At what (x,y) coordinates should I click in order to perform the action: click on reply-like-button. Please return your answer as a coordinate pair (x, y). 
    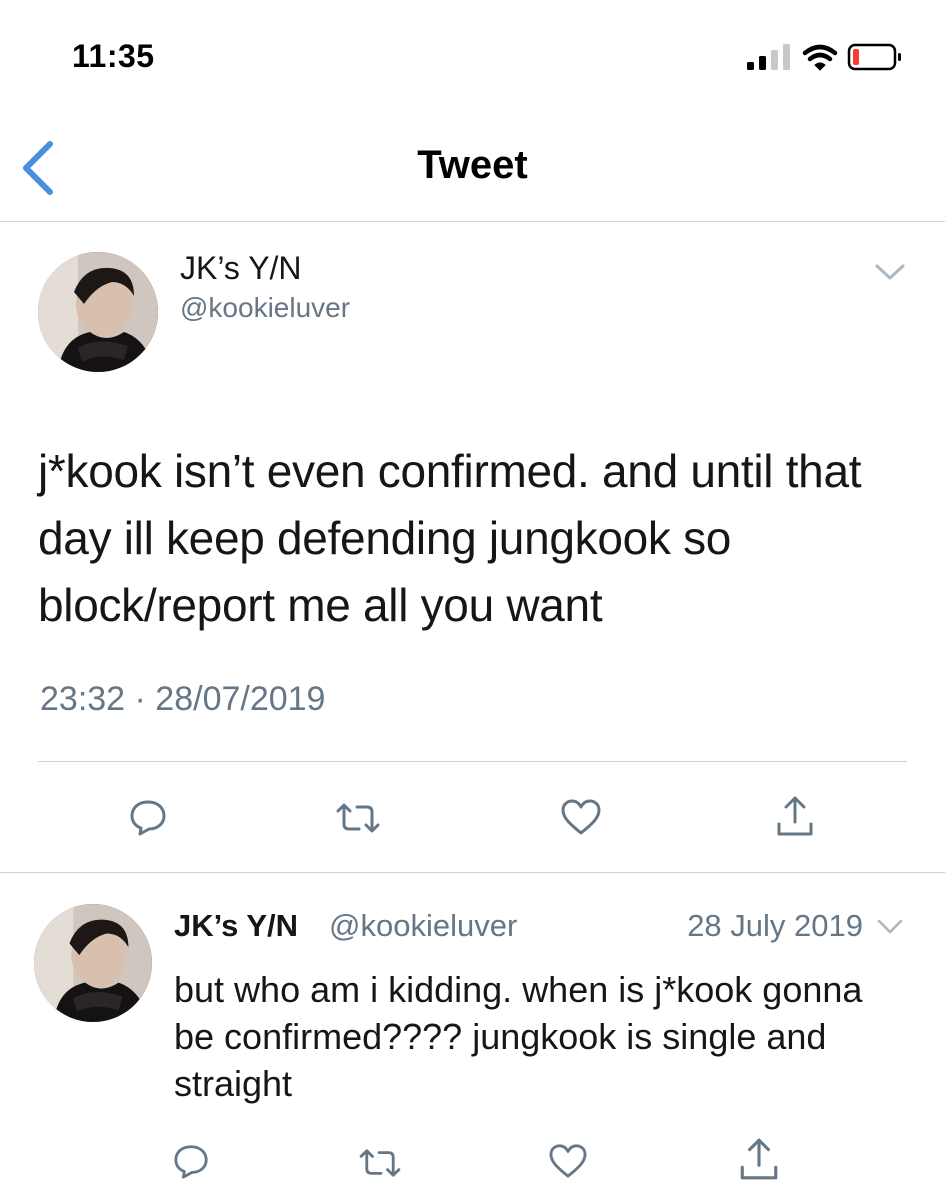
    Looking at the image, I should click on (568, 1161).